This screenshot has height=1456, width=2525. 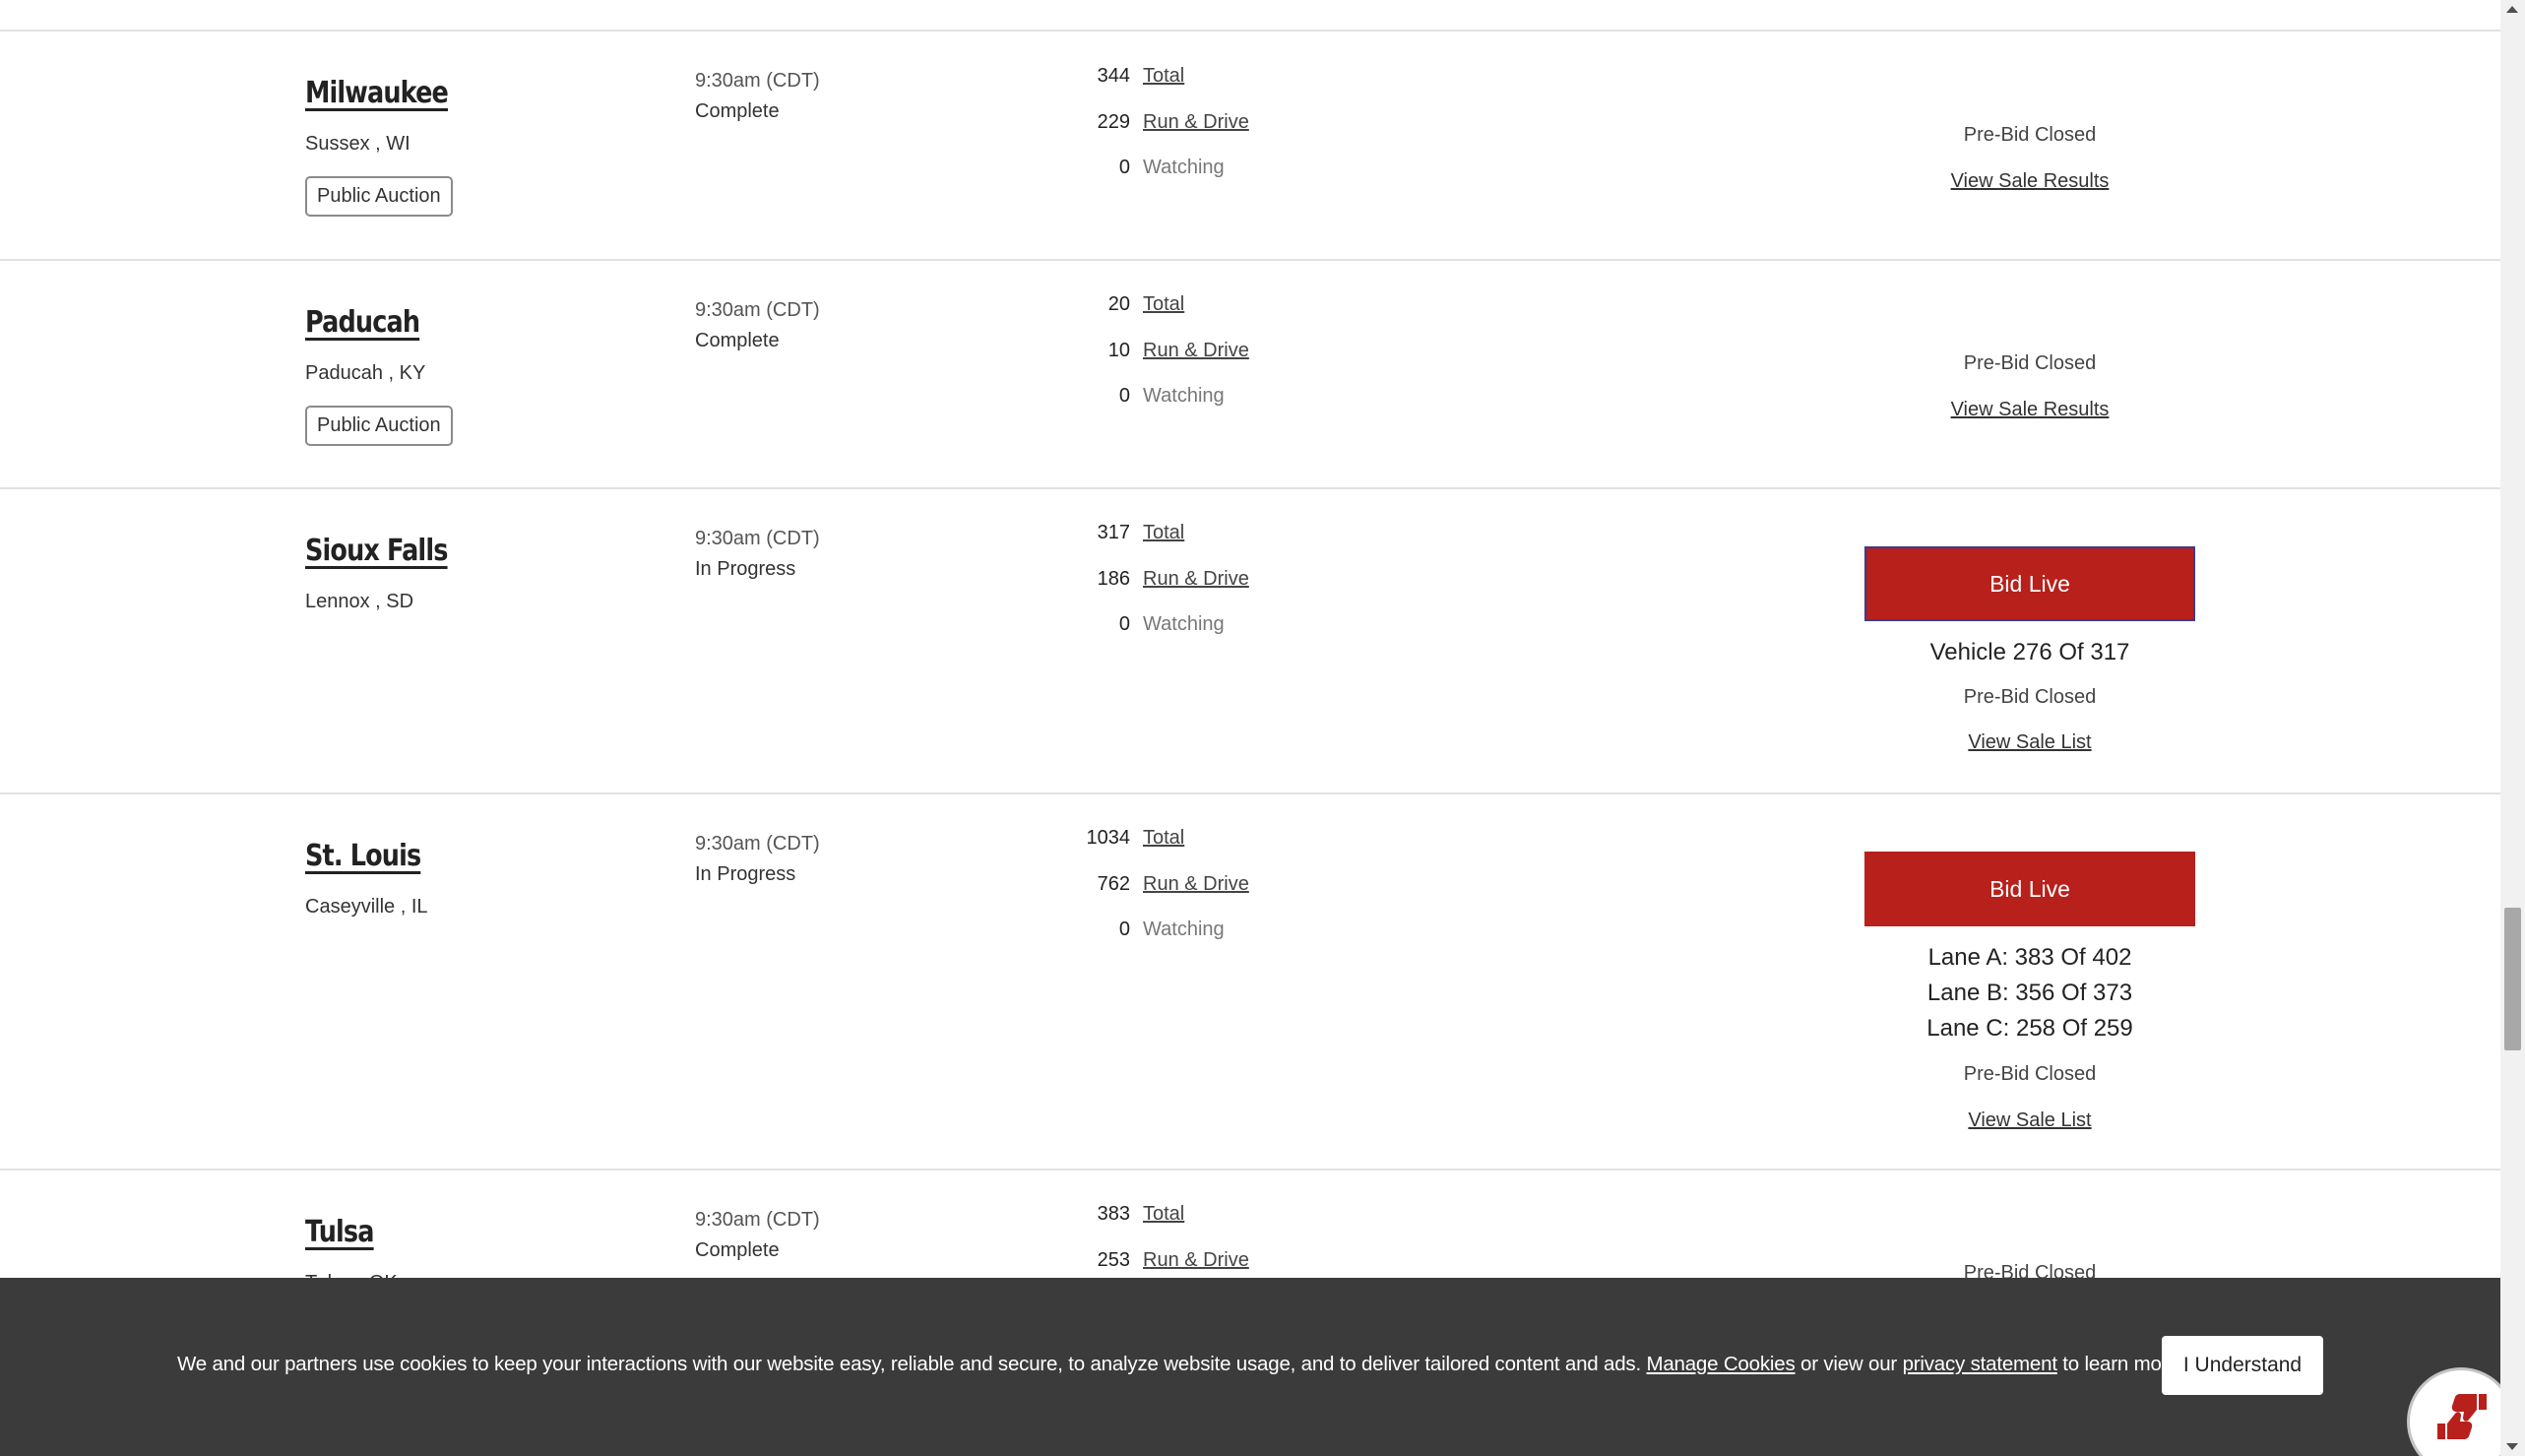 I want to click on privacy-statement-link: privacy statement, so click(x=1980, y=1364).